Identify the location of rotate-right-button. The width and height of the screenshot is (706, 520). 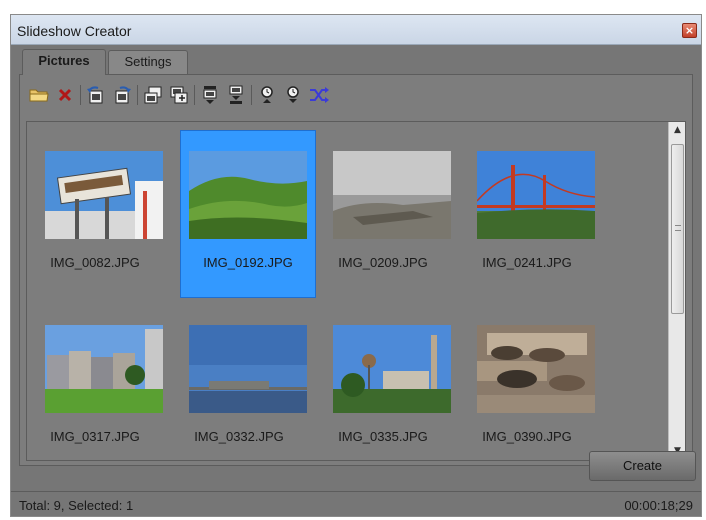
(122, 95).